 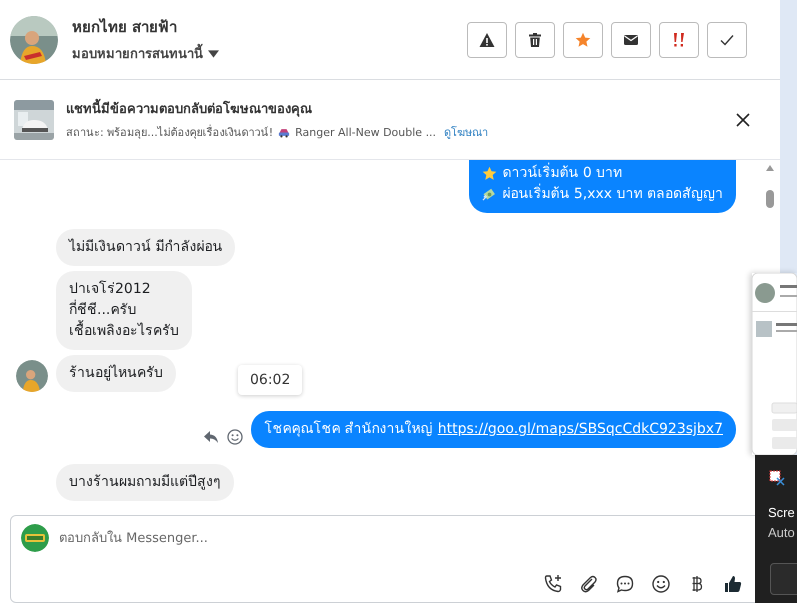 What do you see at coordinates (777, 478) in the screenshot?
I see `screenshot-app-icon` at bounding box center [777, 478].